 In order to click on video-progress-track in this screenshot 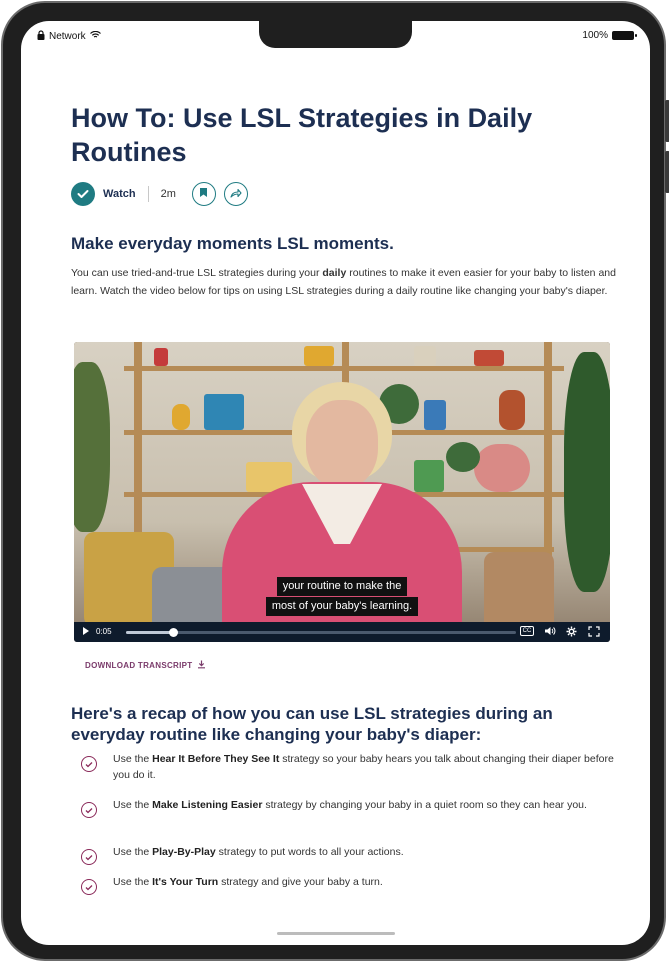, I will do `click(321, 632)`.